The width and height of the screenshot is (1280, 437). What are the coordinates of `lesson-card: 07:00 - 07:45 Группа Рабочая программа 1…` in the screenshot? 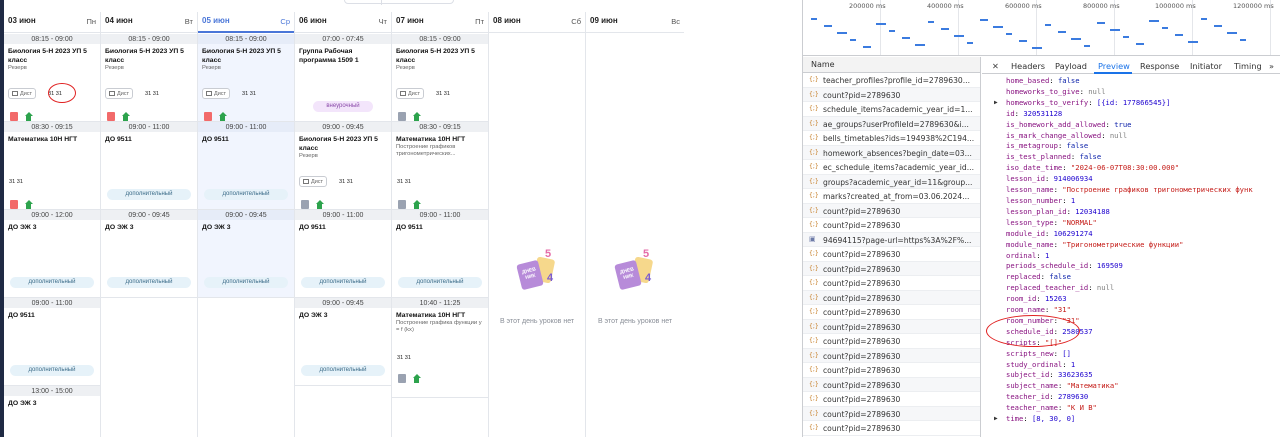 It's located at (343, 78).